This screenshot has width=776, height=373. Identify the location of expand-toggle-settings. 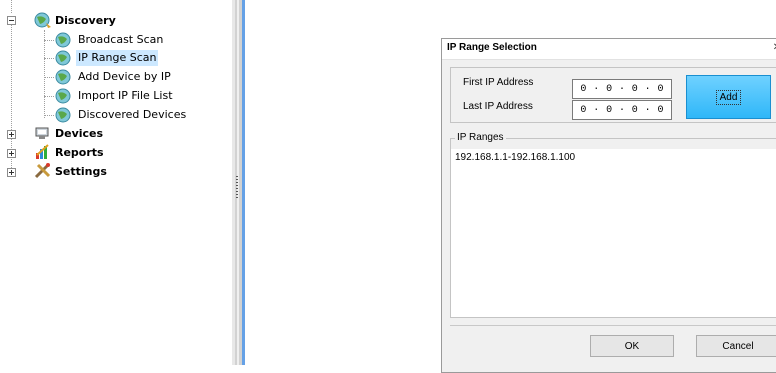
(11, 172).